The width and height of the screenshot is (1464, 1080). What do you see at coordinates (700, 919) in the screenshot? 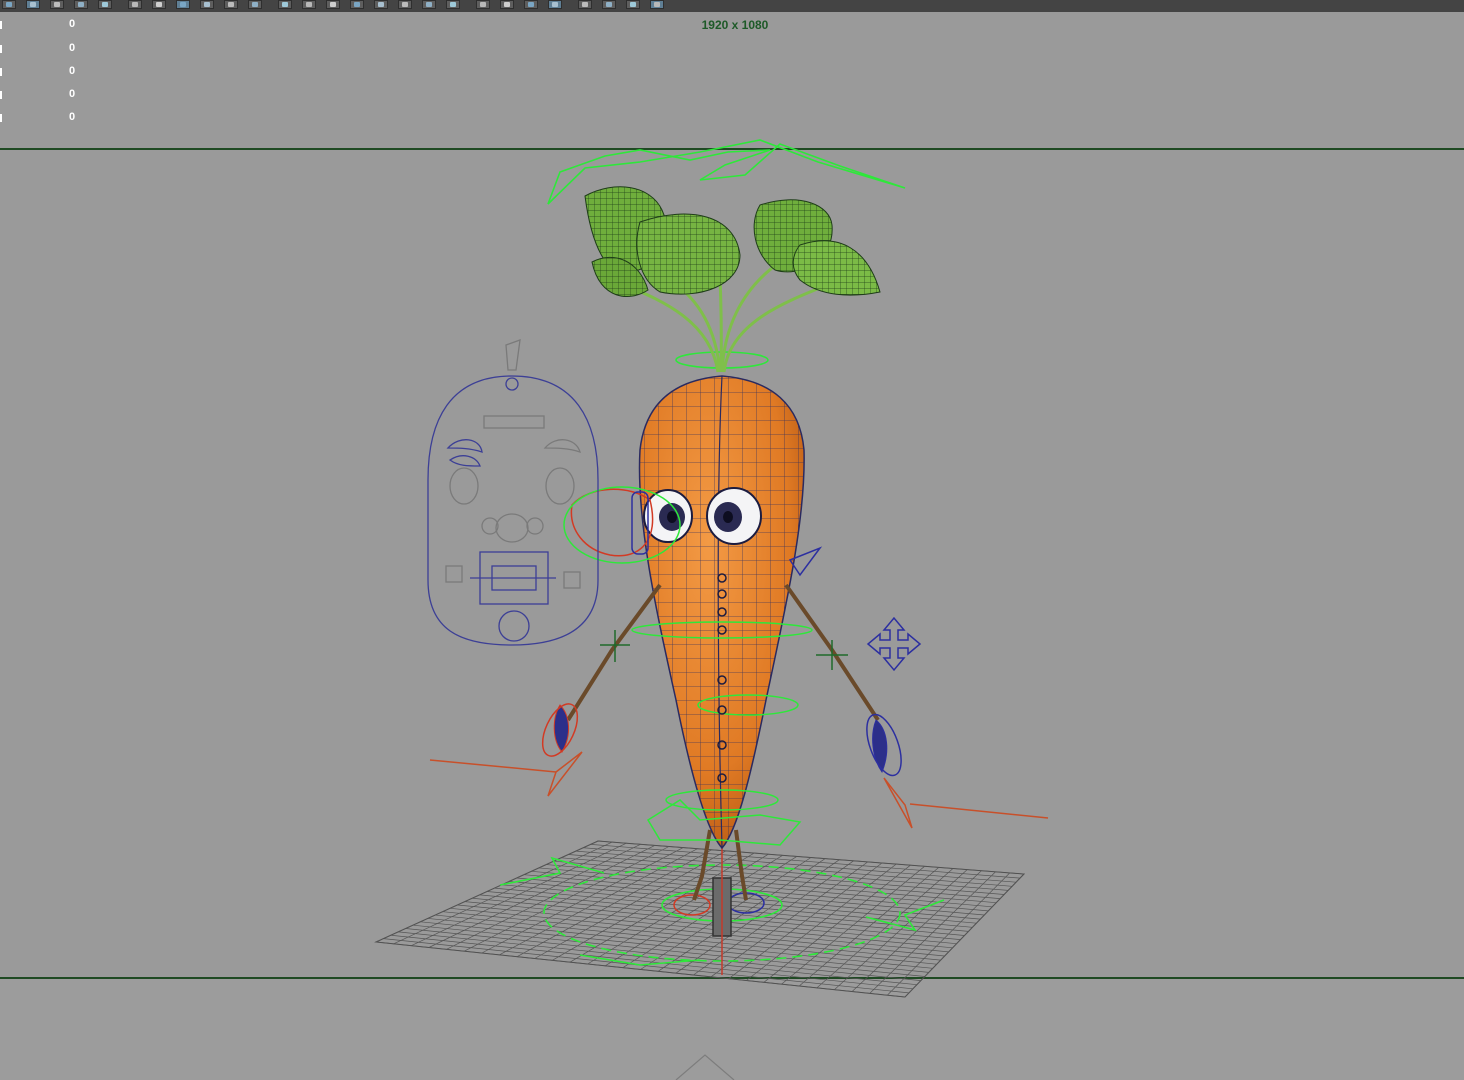
I see `ground-grid` at bounding box center [700, 919].